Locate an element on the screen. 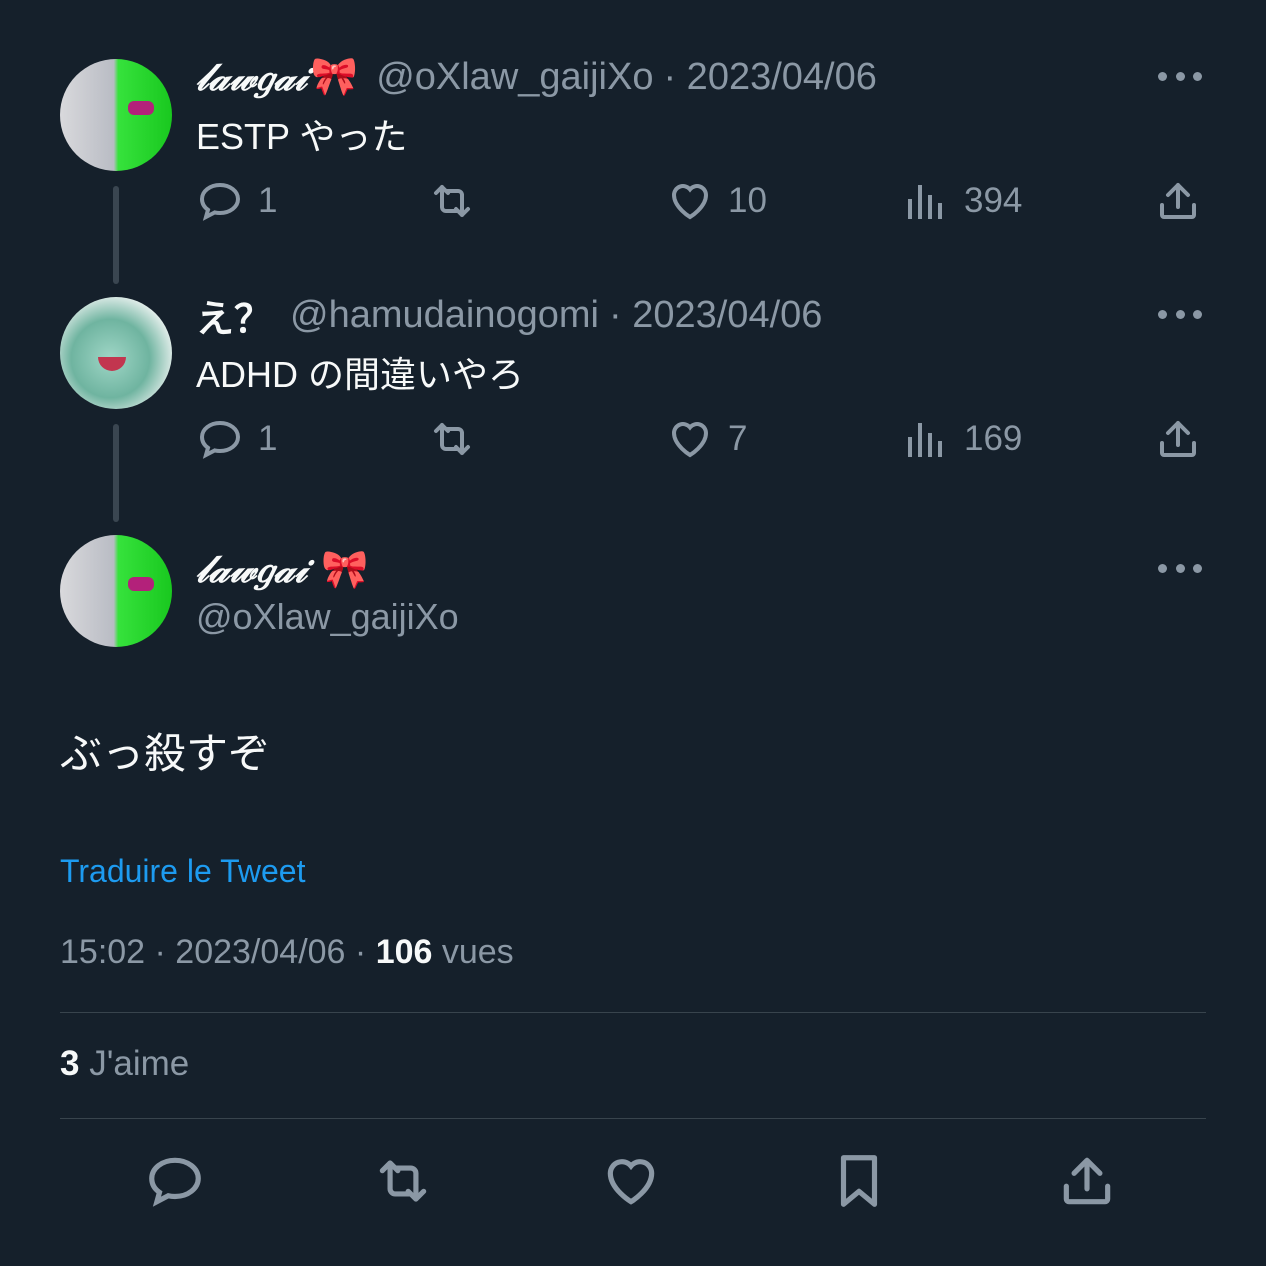 Image resolution: width=1266 pixels, height=1266 pixels. tweet-header: 𝓁𝒶𝓌𝑔𝒶𝒾 🎀 @oXlaw_gaijiXo · 2023/04/06 is located at coordinates (536, 77).